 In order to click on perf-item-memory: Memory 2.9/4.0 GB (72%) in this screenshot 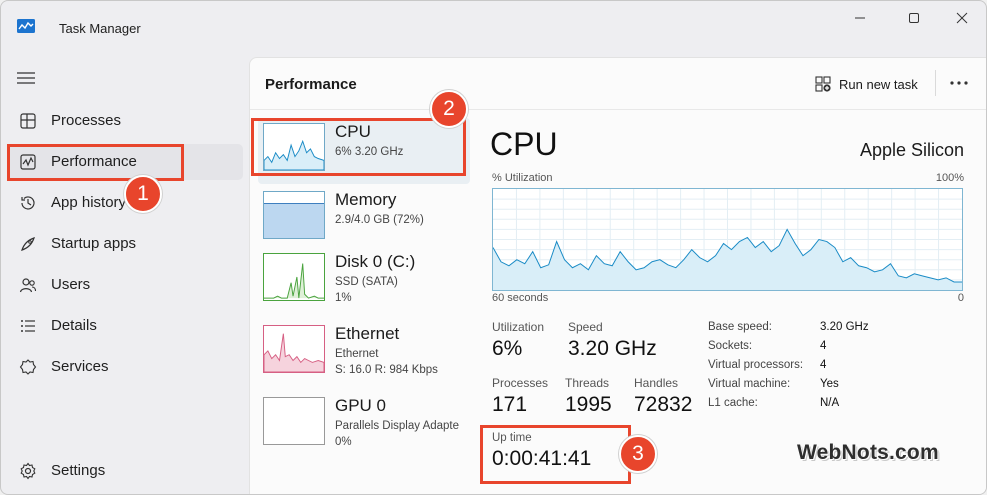, I will do `click(364, 219)`.